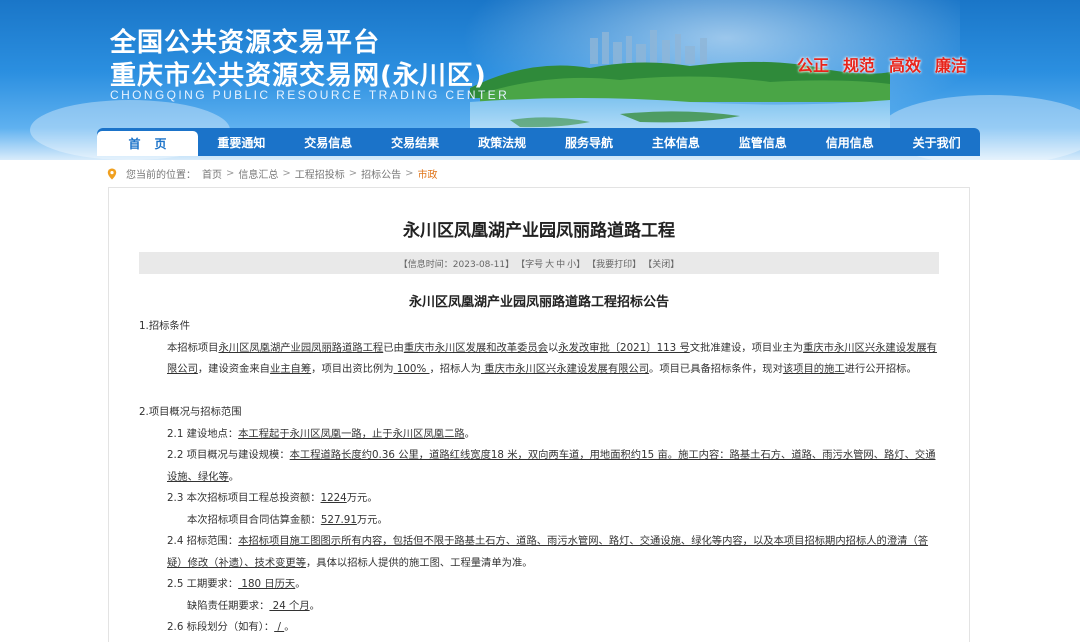  What do you see at coordinates (279, 627) in the screenshot?
I see `lot-value: /` at bounding box center [279, 627].